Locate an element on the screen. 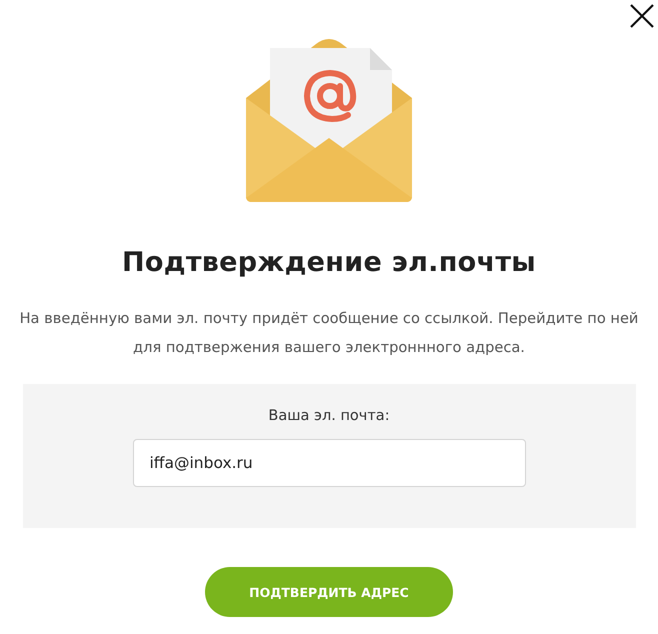 Image resolution: width=658 pixels, height=634 pixels. field-label: Ваша эл. почта: is located at coordinates (329, 416).